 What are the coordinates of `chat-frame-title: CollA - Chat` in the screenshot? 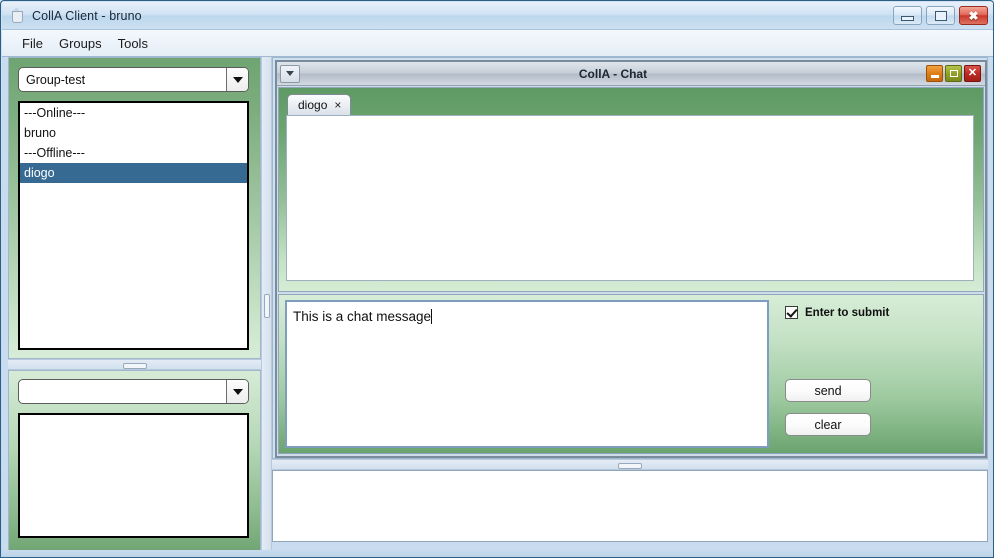 It's located at (613, 73).